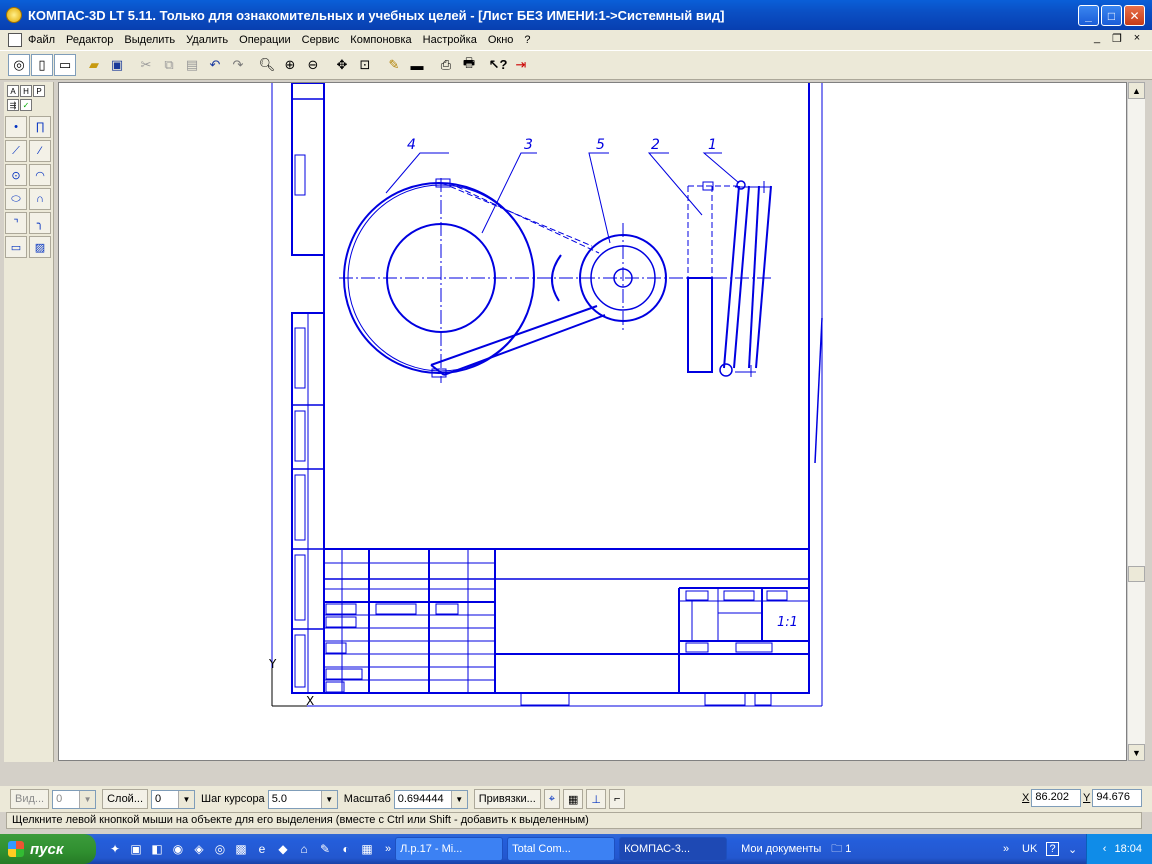 This screenshot has width=1152, height=864. Describe the element at coordinates (26, 105) in the screenshot. I see `palette-tab-measure: ✓` at that location.